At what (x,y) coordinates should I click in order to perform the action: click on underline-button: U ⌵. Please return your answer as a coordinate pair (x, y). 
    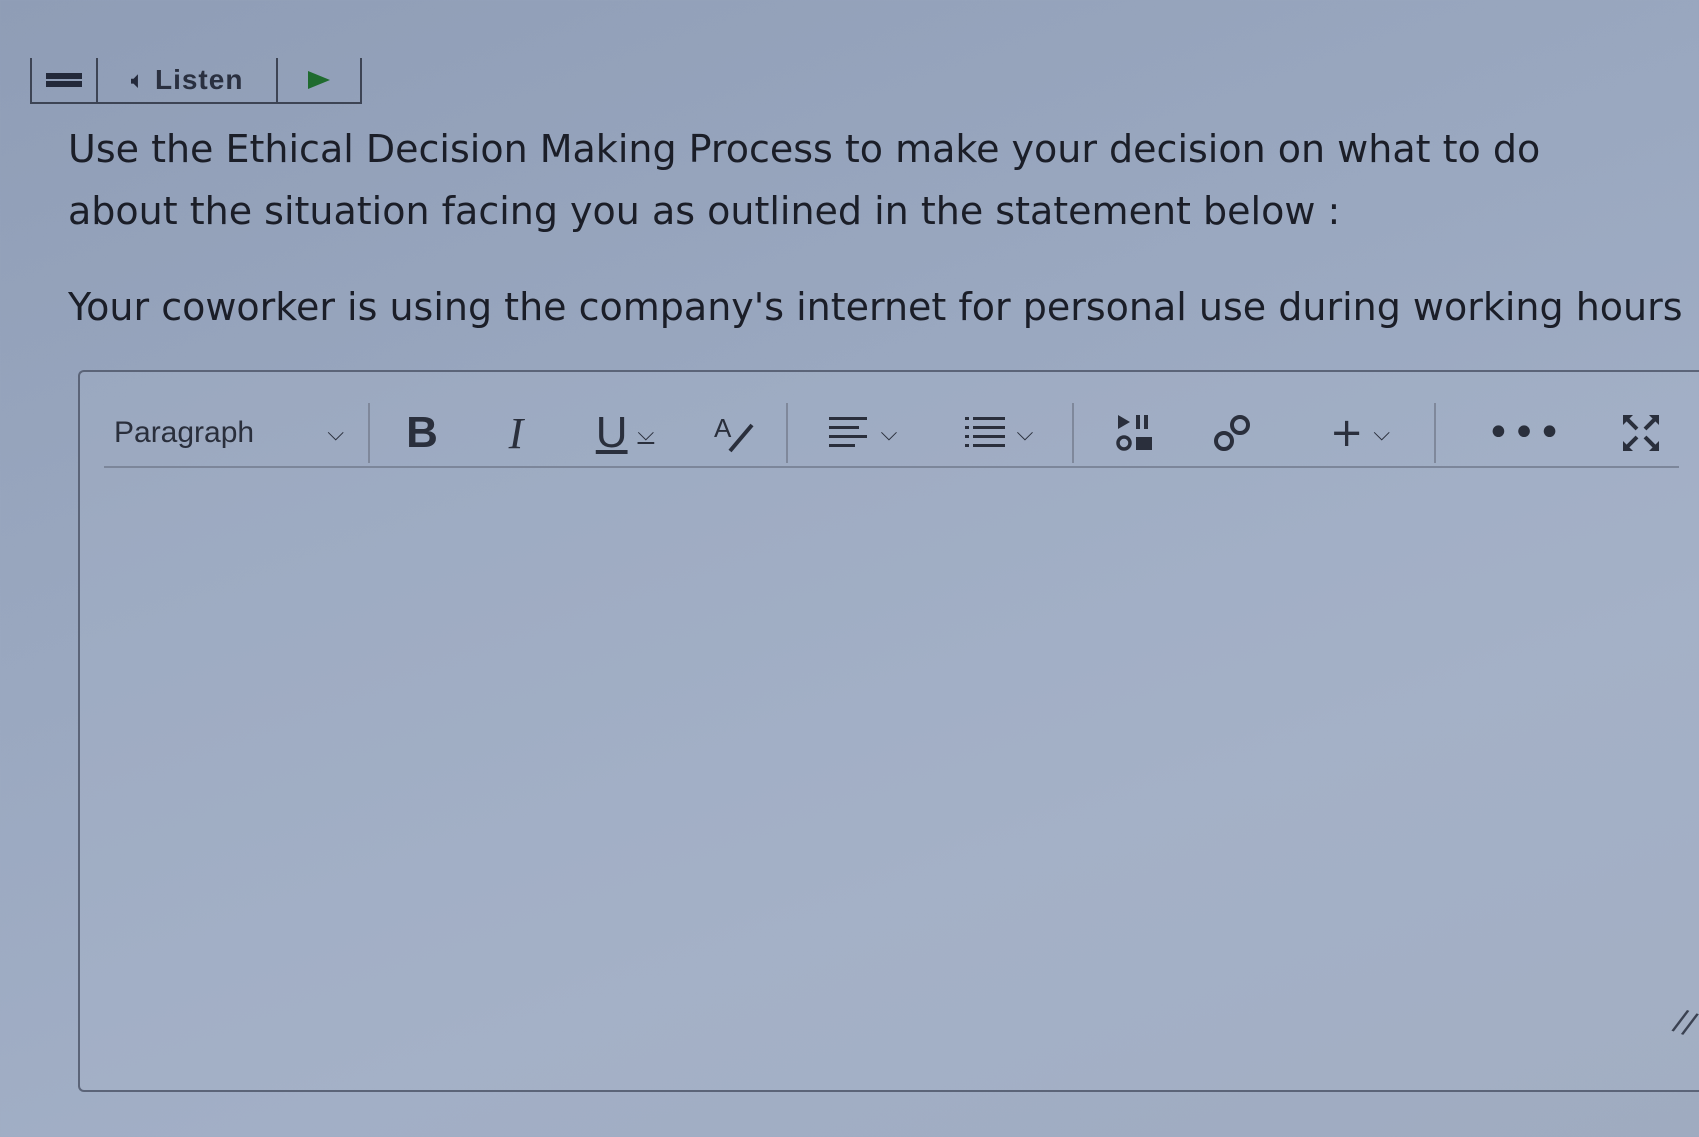
    Looking at the image, I should click on (625, 433).